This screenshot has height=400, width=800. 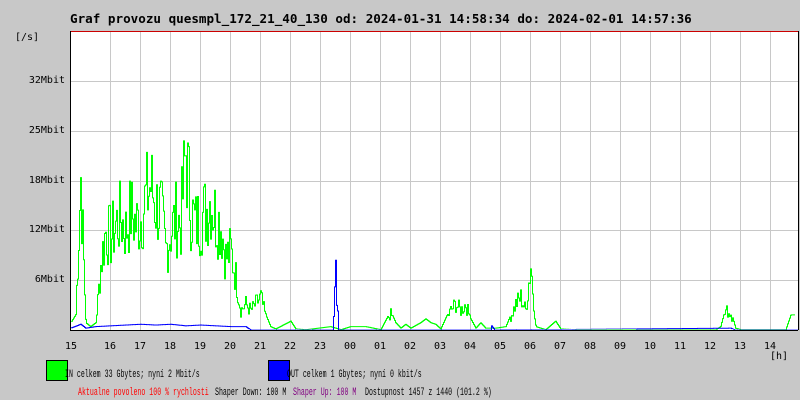 I want to click on x-tick-label: 15, so click(x=71, y=346).